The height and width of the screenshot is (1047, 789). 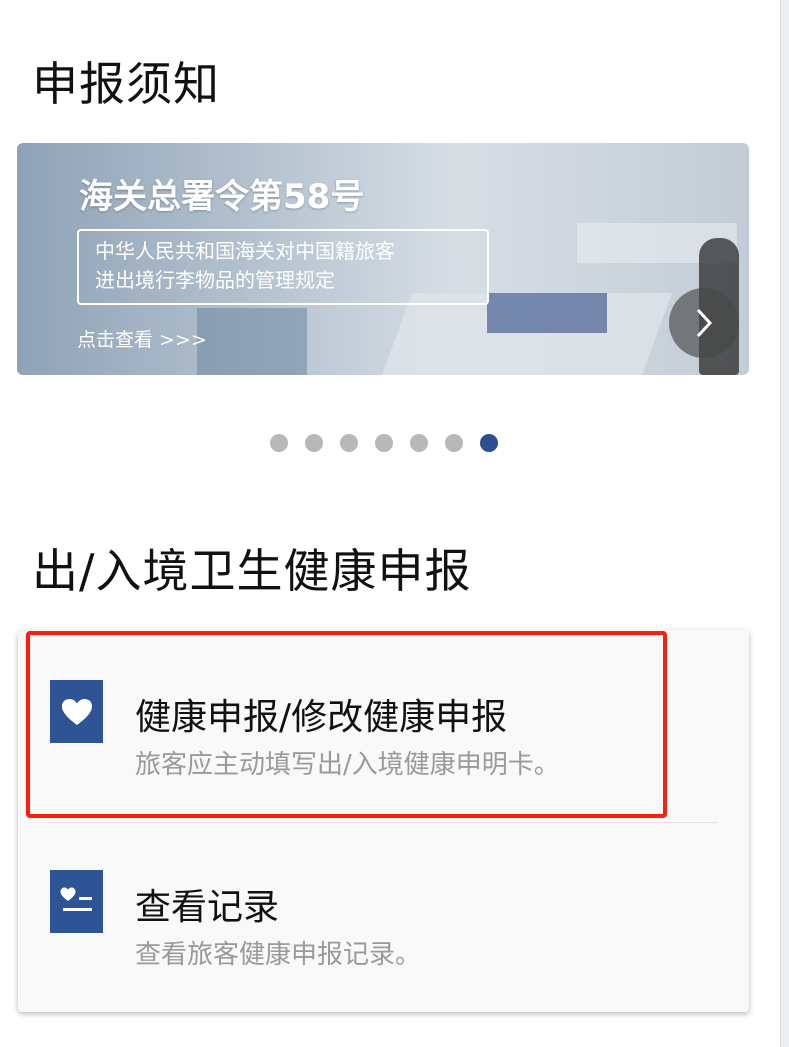 I want to click on health-section-title: 出/入境卫生健康申报, so click(x=252, y=571).